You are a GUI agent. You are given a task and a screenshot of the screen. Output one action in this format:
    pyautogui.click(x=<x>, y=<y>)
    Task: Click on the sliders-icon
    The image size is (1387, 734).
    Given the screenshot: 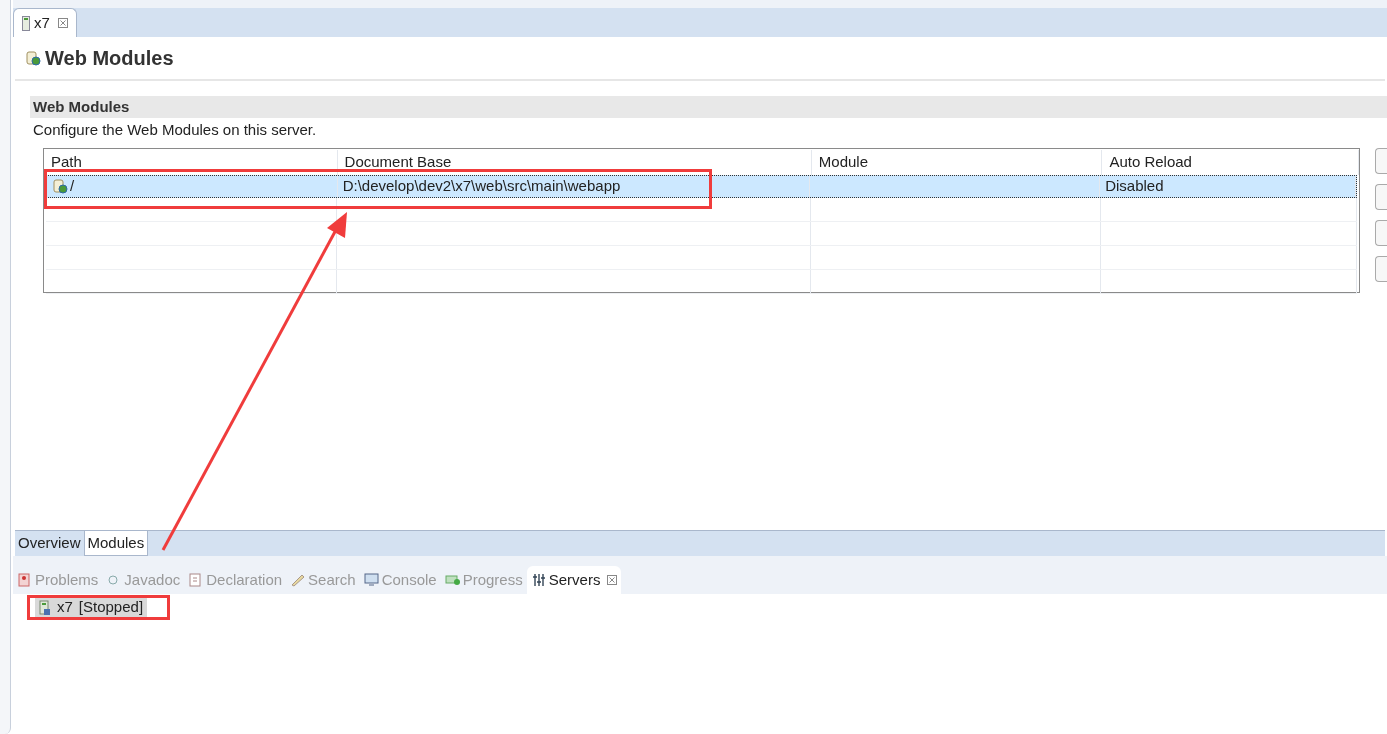 What is the action you would take?
    pyautogui.click(x=538, y=580)
    